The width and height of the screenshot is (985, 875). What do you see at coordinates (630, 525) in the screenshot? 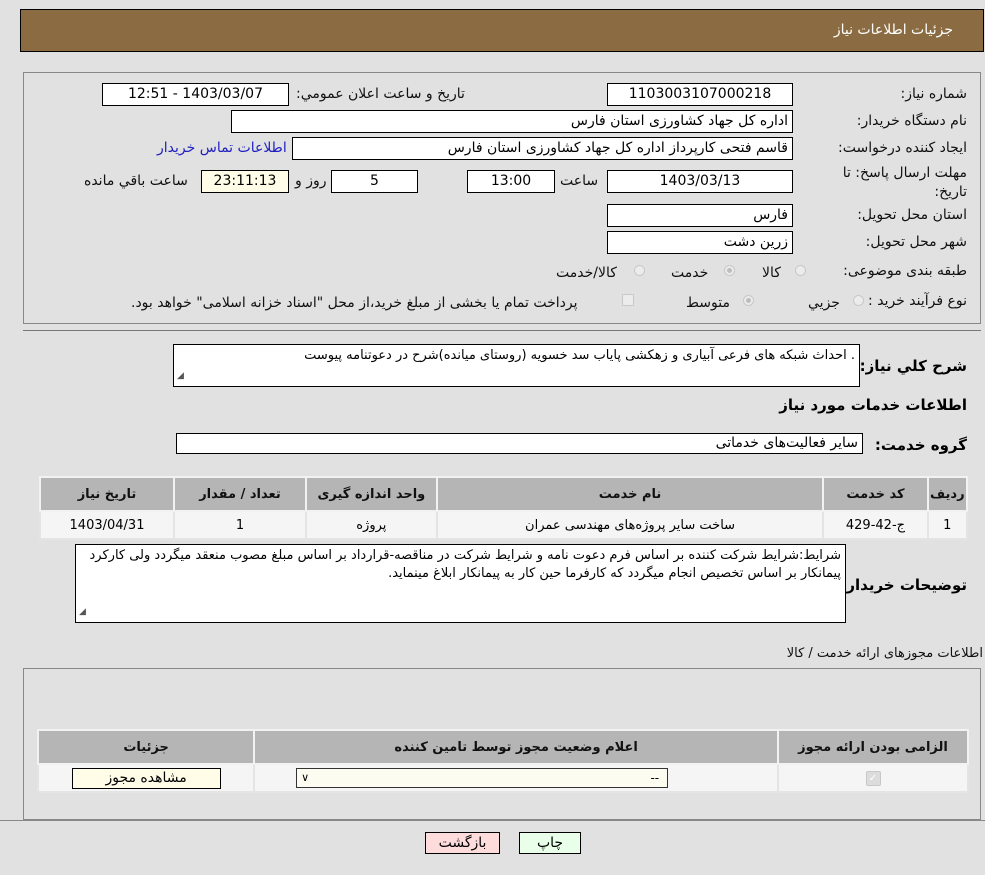
I see `cell-service-name: ساخت سایر پروژه‌های مهندسی عمران` at bounding box center [630, 525].